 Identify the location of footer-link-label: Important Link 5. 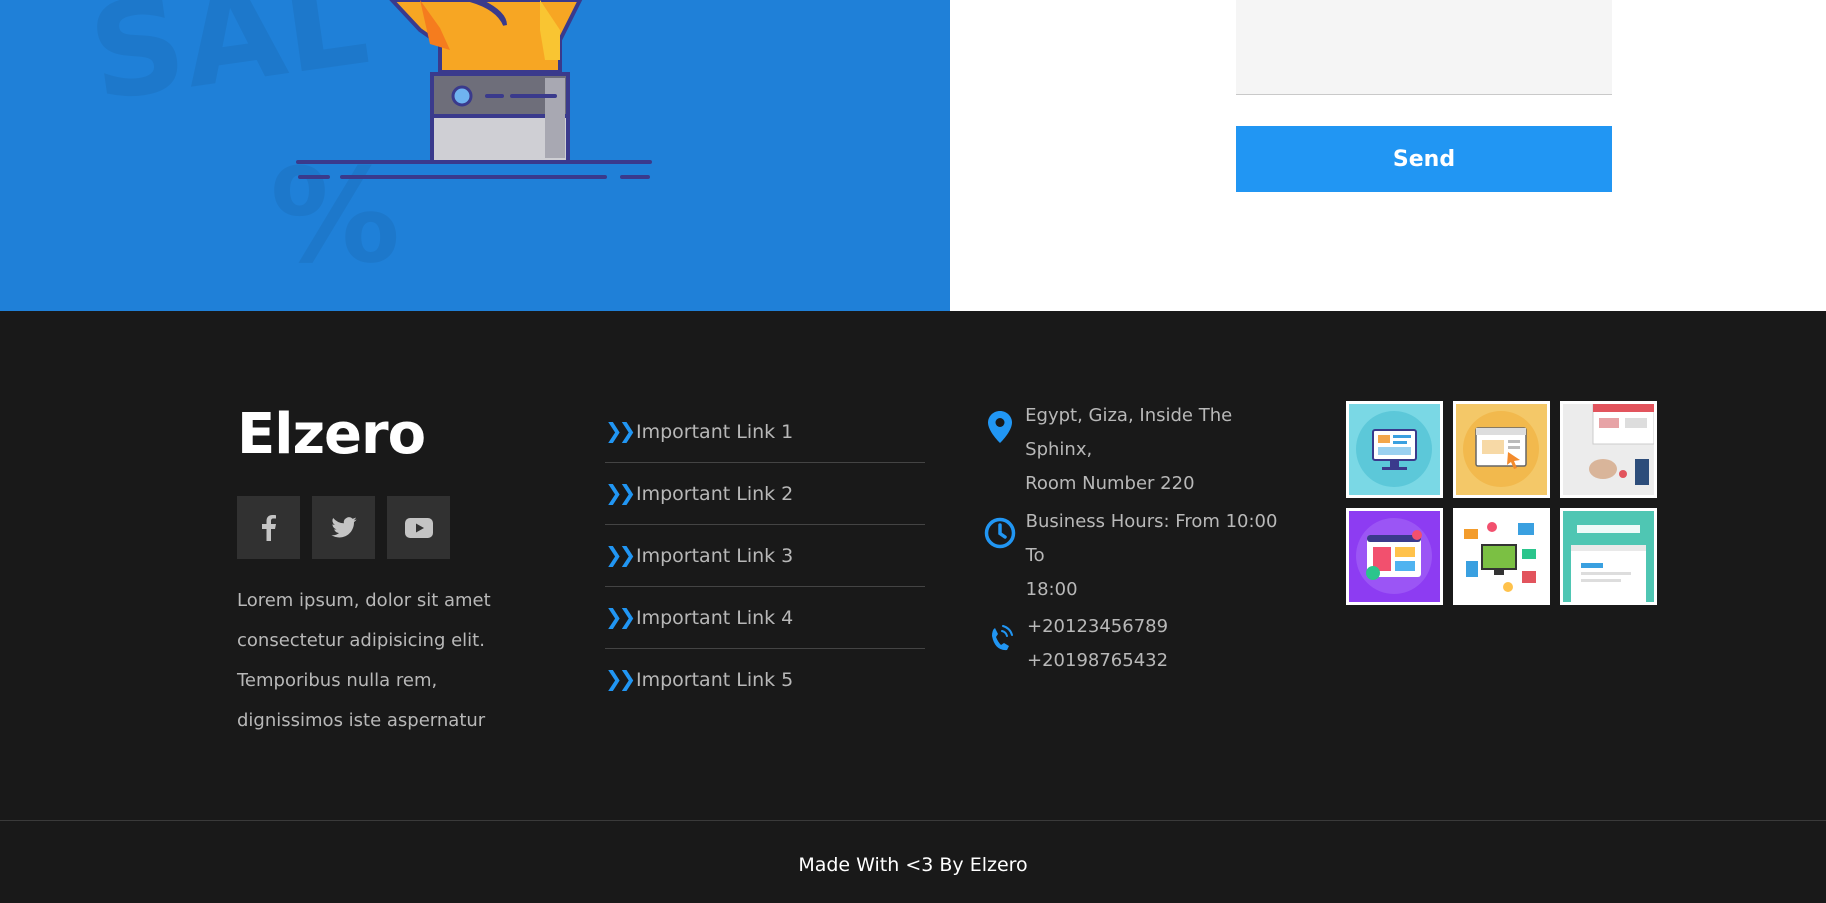
(715, 679).